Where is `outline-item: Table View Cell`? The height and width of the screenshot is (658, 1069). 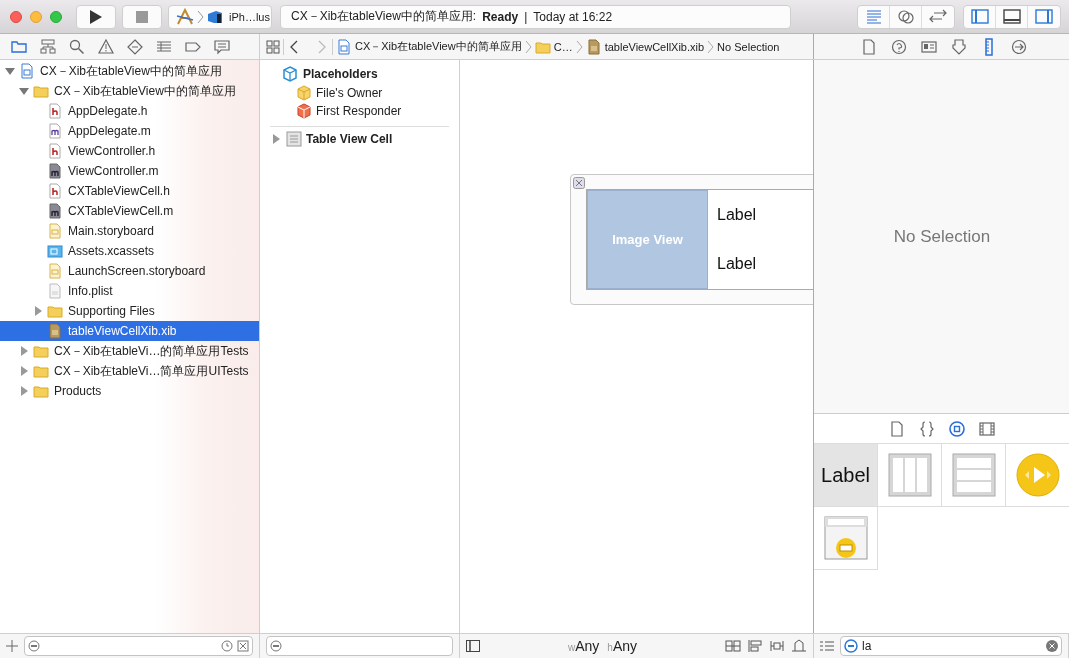
outline-item: Table View Cell is located at coordinates (359, 139).